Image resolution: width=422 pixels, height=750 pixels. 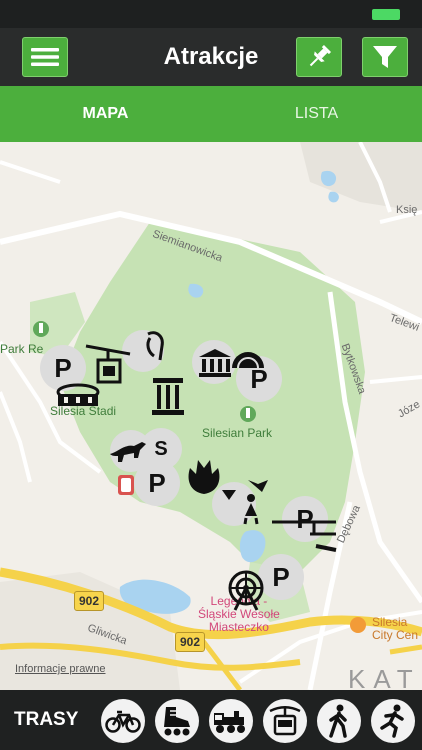 I want to click on playground-icon, so click(x=245, y=502).